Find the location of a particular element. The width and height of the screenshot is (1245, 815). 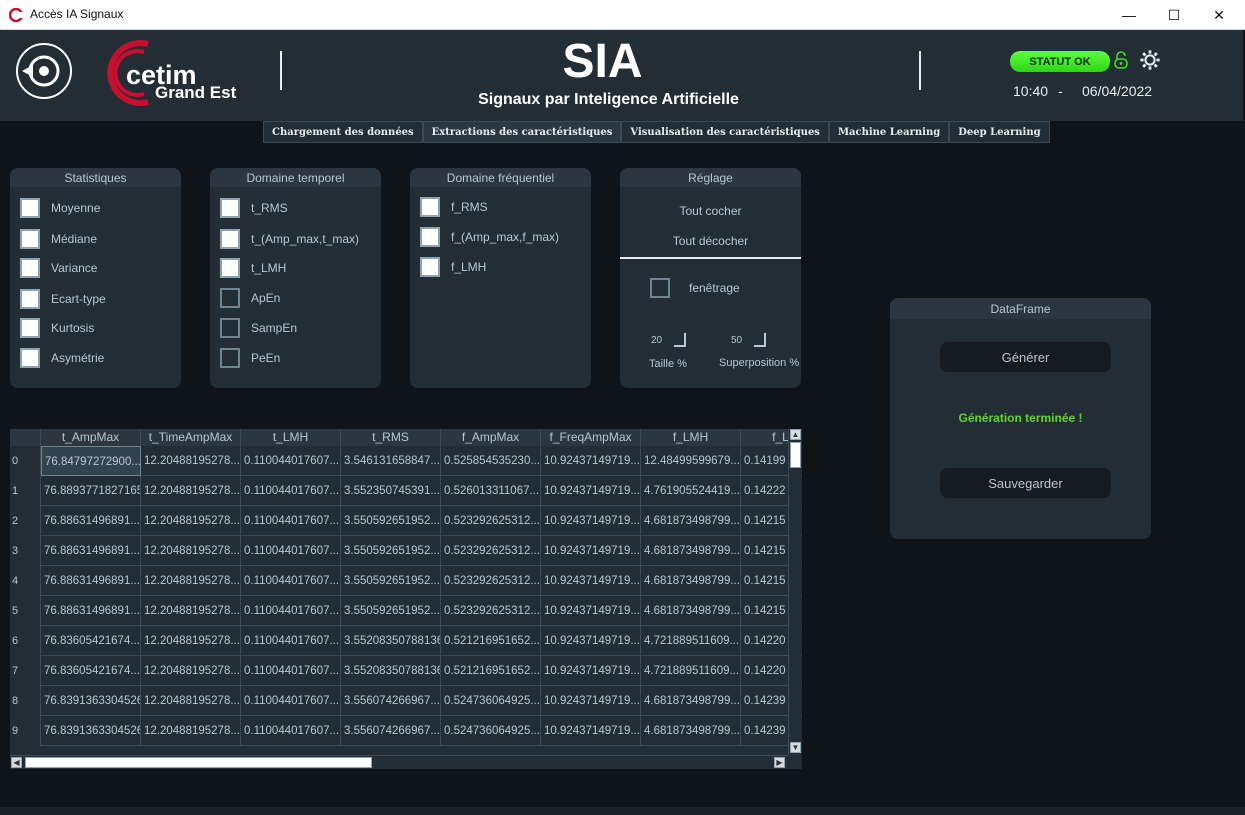

close-button: ✕ is located at coordinates (1219, 15).